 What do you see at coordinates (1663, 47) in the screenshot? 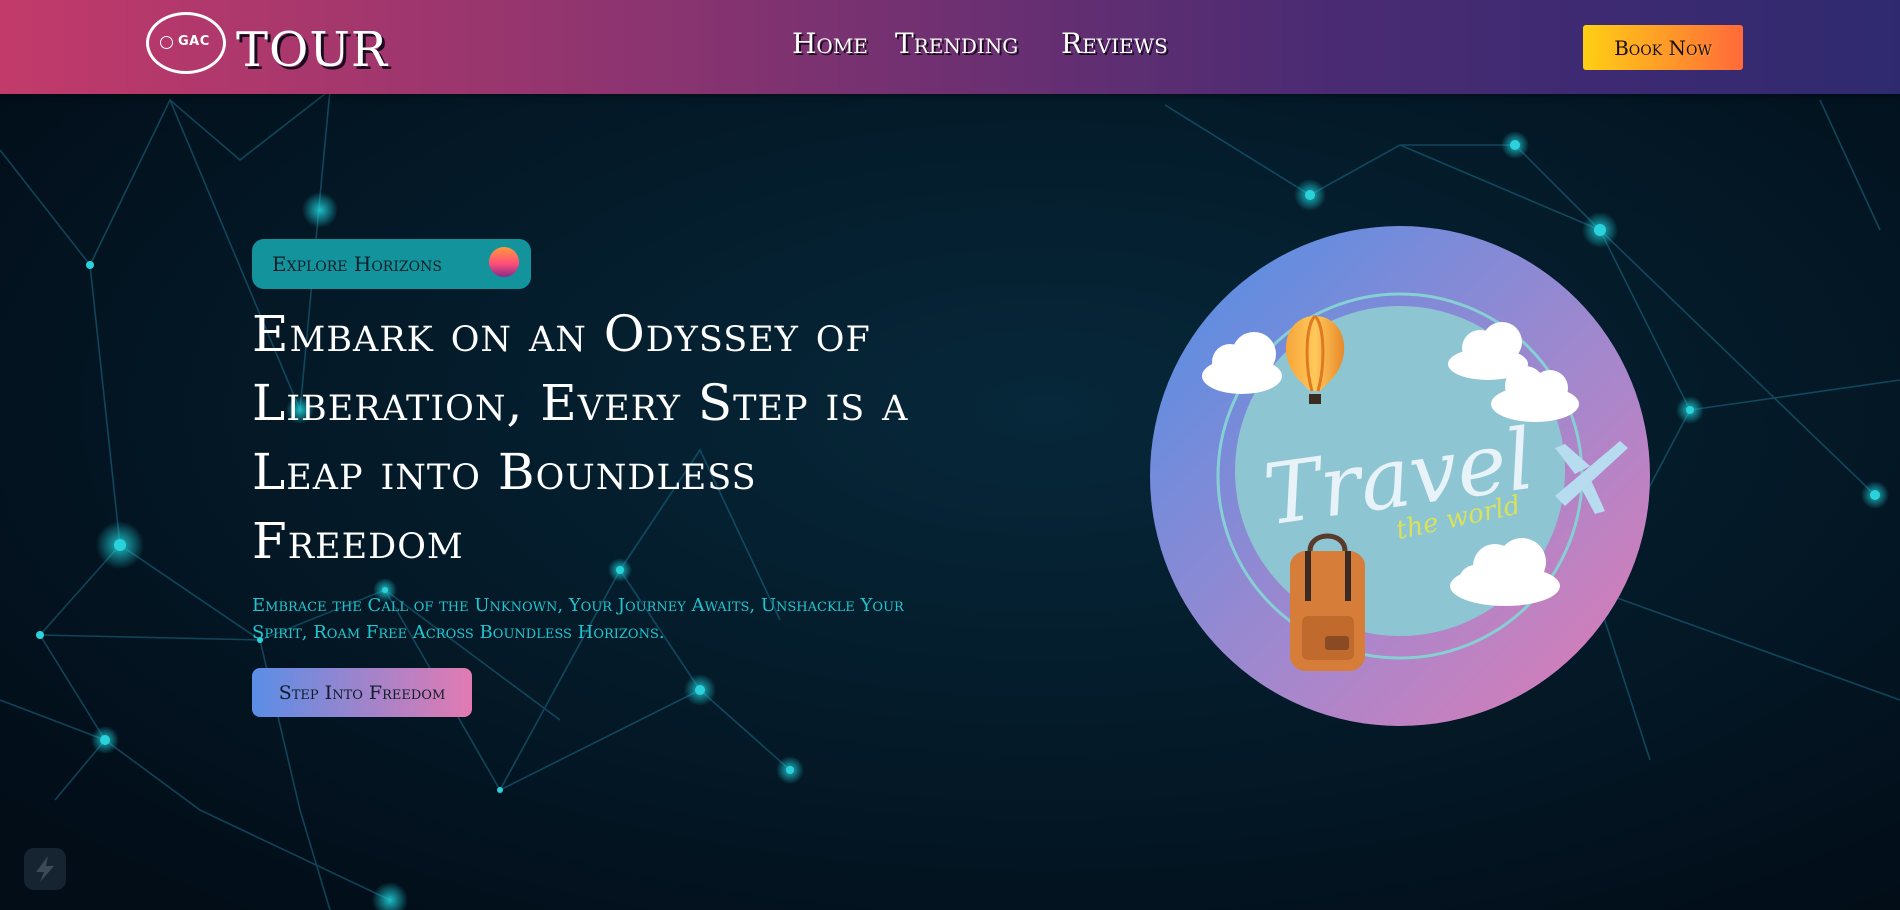
I see `book-now-button: Book Now` at bounding box center [1663, 47].